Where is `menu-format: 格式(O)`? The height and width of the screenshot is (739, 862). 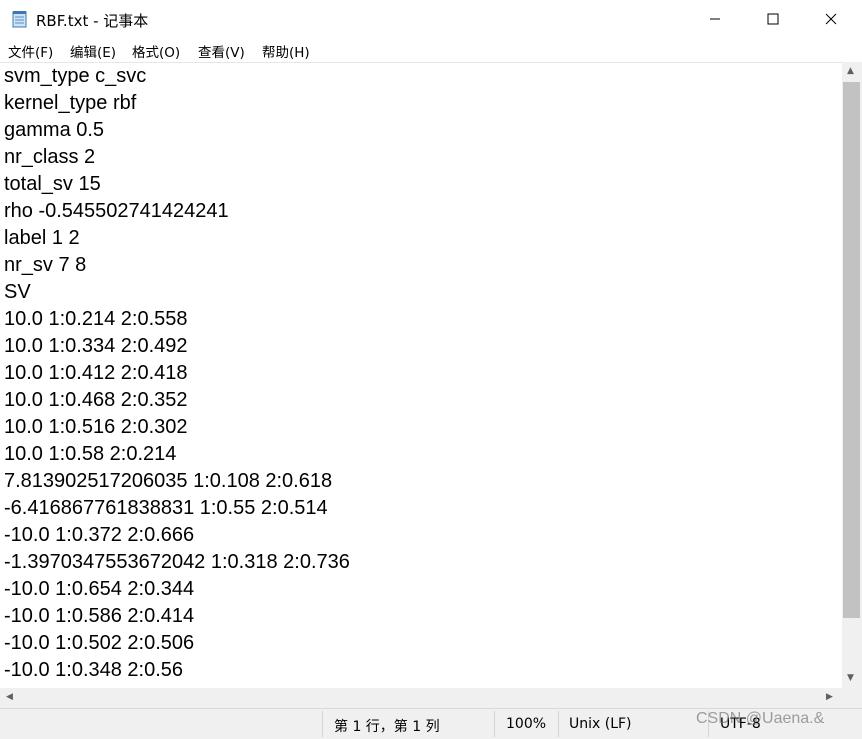
menu-format: 格式(O) is located at coordinates (156, 51).